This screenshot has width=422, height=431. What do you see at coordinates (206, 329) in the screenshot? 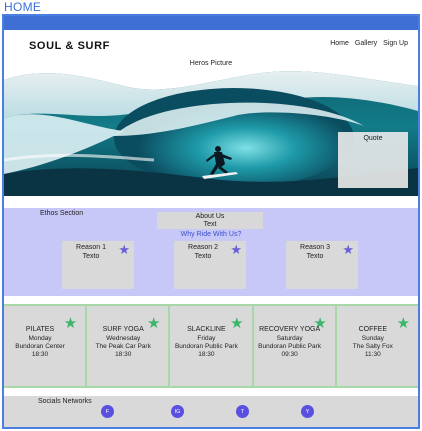
I see `class-name: SLACKLINE` at bounding box center [206, 329].